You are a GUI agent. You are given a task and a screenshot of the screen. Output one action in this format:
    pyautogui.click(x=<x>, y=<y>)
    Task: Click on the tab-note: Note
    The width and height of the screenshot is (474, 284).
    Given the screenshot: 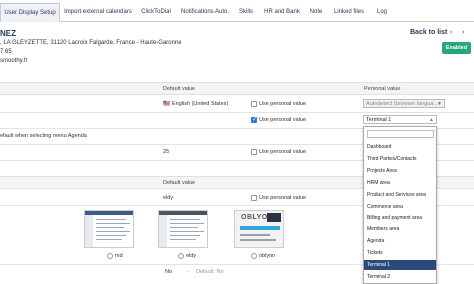 What is the action you would take?
    pyautogui.click(x=316, y=12)
    